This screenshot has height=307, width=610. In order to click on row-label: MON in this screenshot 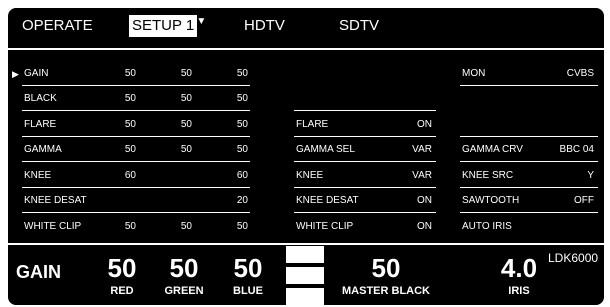, I will do `click(474, 73)`.